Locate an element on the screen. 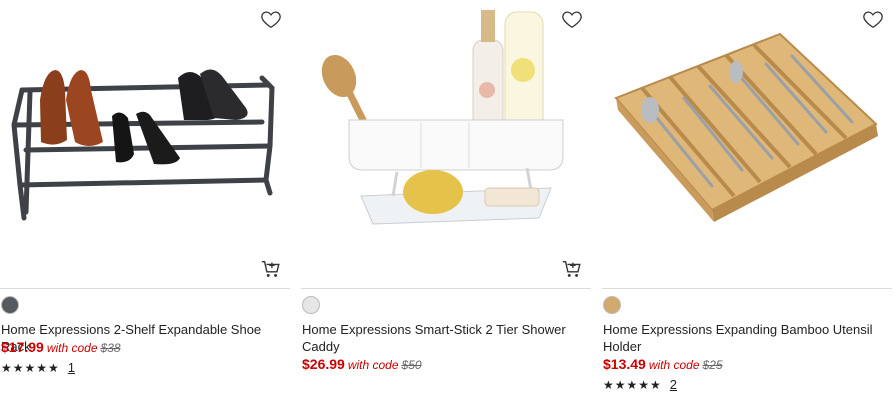 Image resolution: width=895 pixels, height=393 pixels. rating: ★★★★★ 1 is located at coordinates (38, 367).